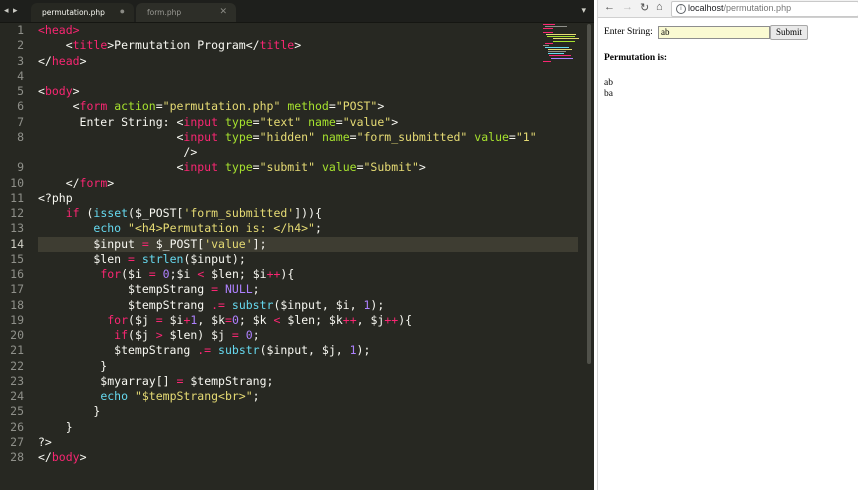  I want to click on code-line-8-wrap: />, so click(118, 152).